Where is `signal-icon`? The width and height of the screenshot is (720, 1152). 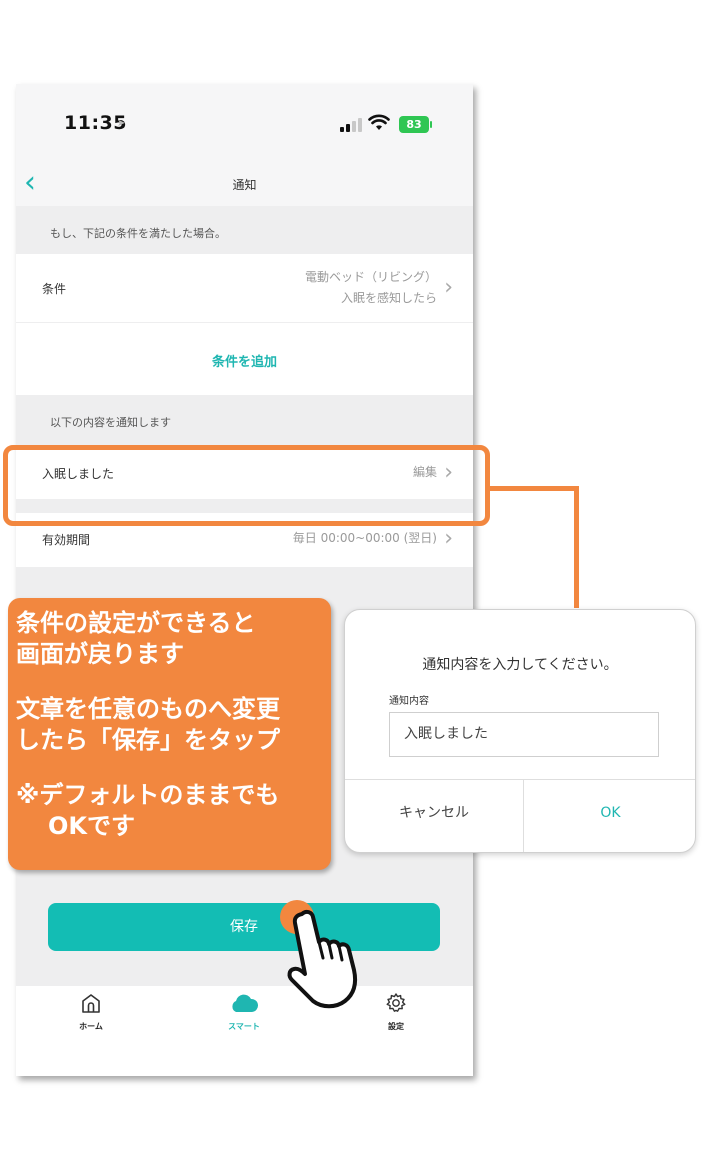
signal-icon is located at coordinates (352, 124).